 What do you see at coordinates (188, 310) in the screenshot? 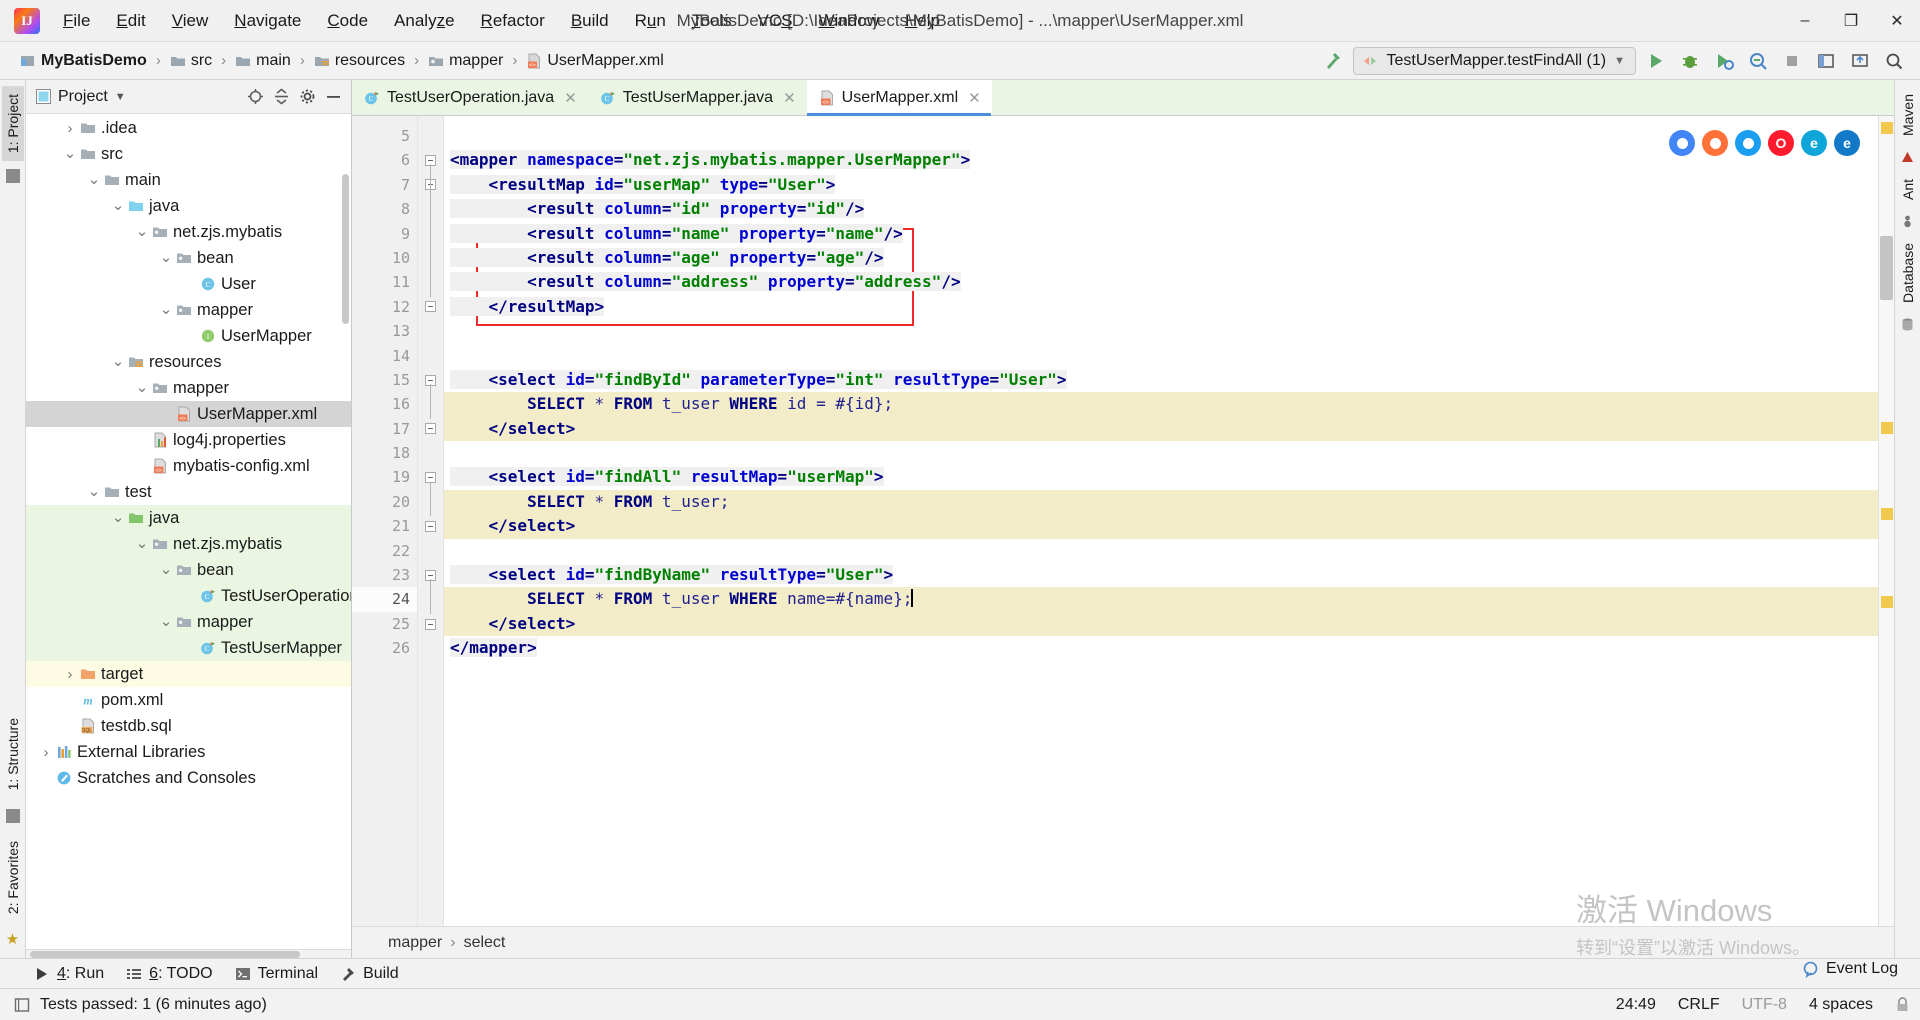
I see `tree-row-mapper: ⌄ mapper` at bounding box center [188, 310].